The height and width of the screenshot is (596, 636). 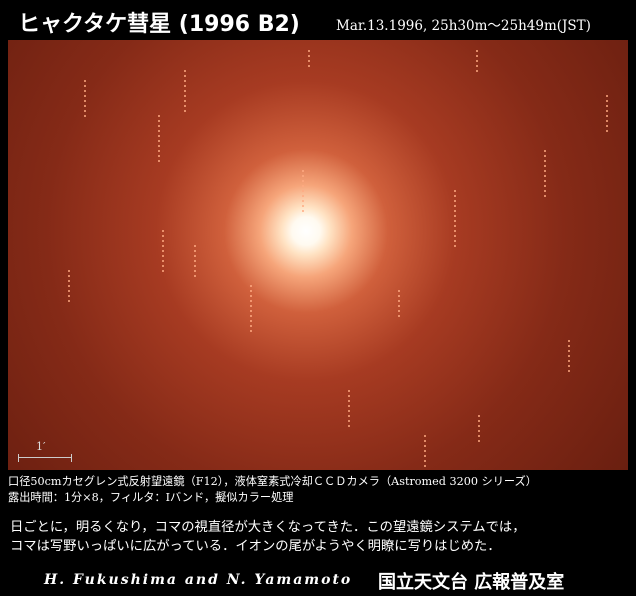 I want to click on credit-organization: 国立天文台 広報普及室, so click(x=471, y=582).